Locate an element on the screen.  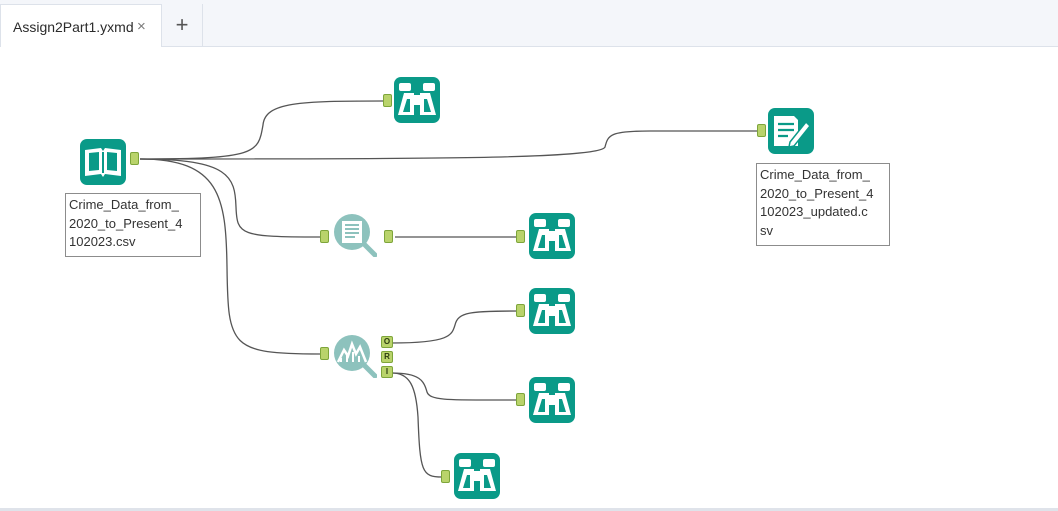
chart-magnifier-icon is located at coordinates (354, 355).